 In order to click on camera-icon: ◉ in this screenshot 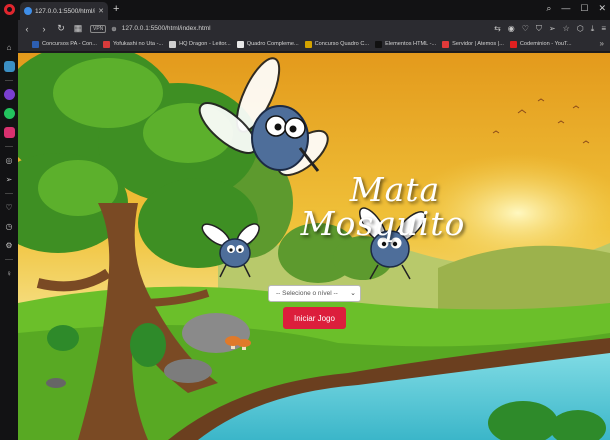, I will do `click(511, 29)`.